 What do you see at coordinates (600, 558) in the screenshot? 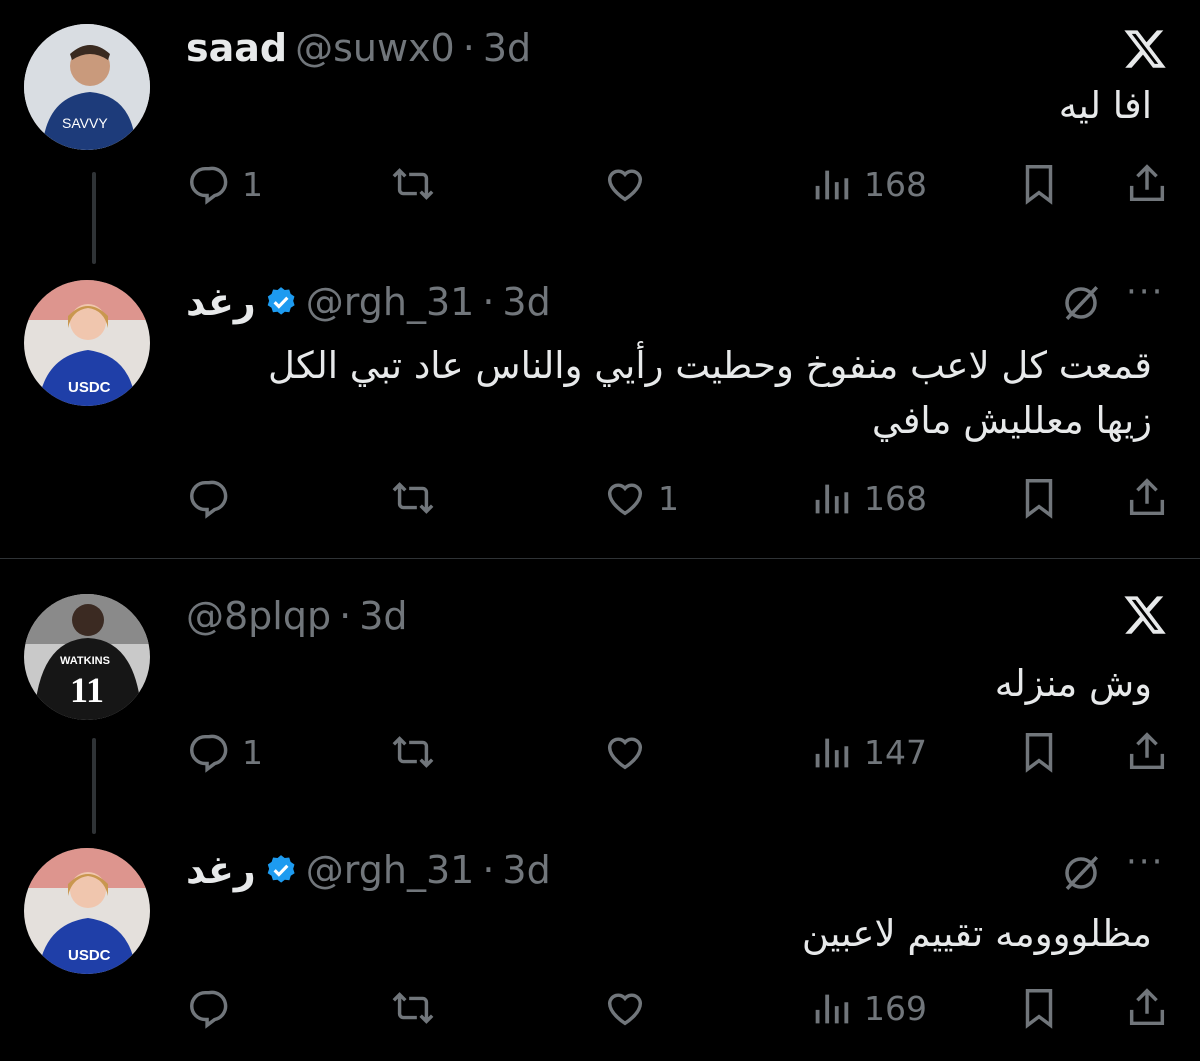
I see `thread-divider` at bounding box center [600, 558].